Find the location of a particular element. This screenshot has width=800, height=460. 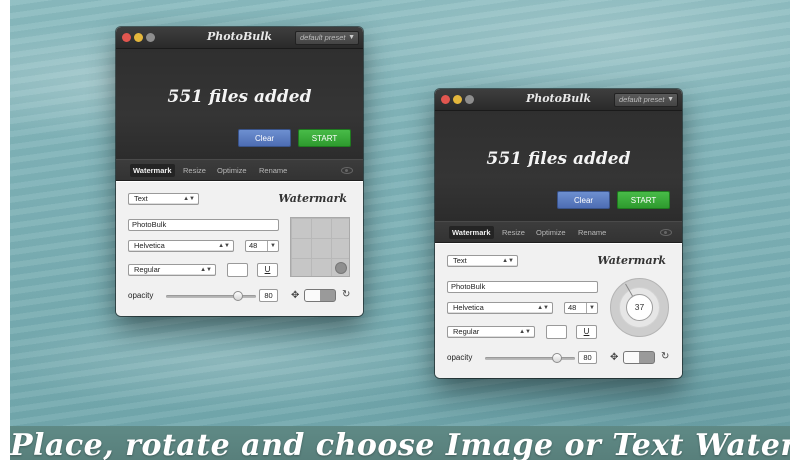

rotation-dial: 37 is located at coordinates (639, 307).